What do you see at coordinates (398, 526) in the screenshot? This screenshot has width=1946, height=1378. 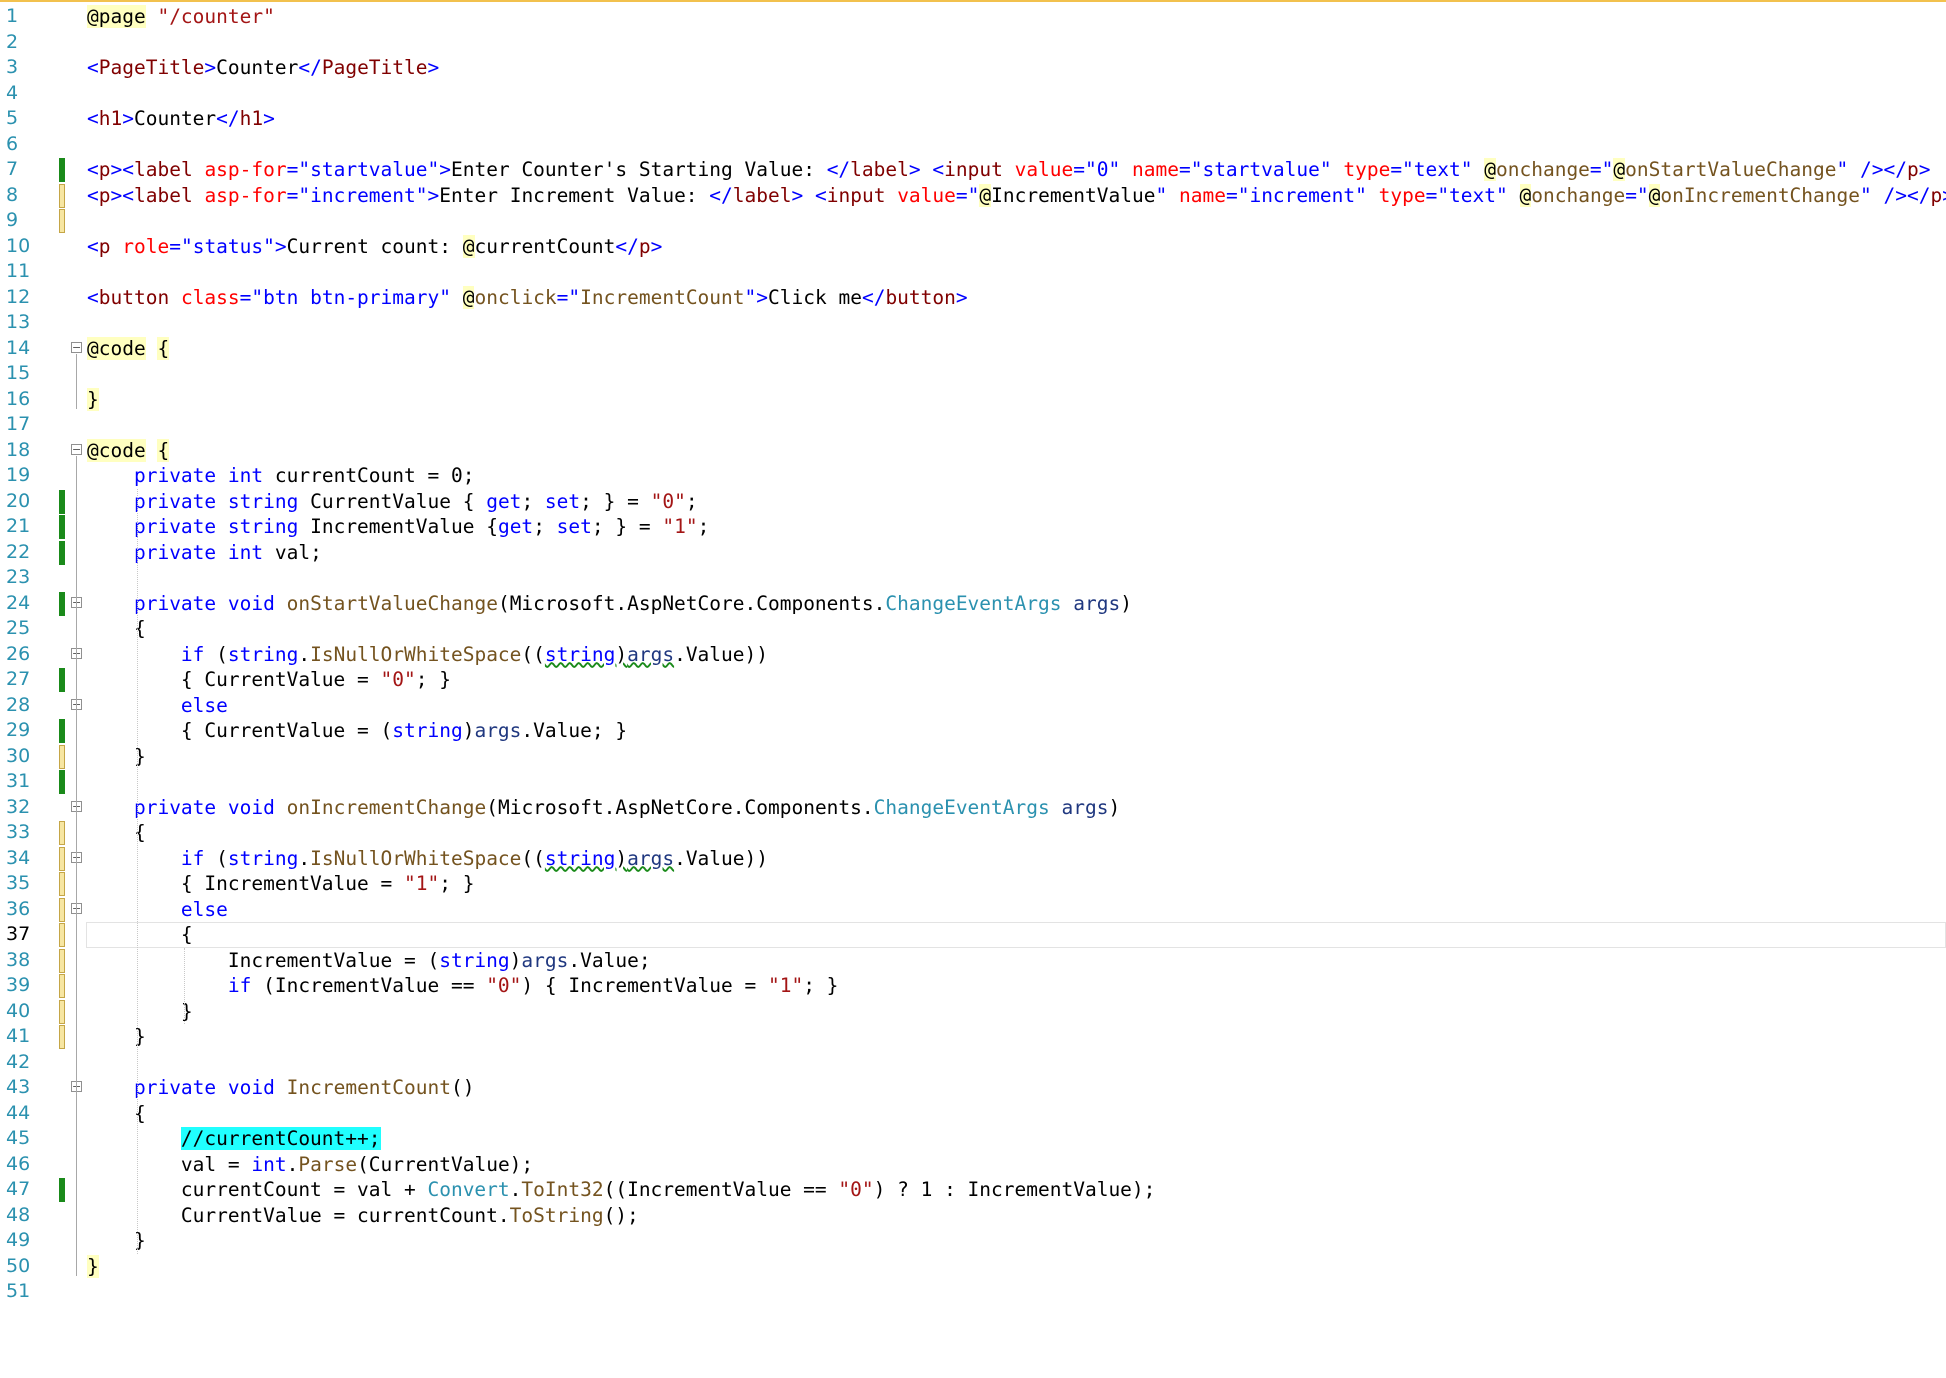 I see `code-token: IncrementValue {` at bounding box center [398, 526].